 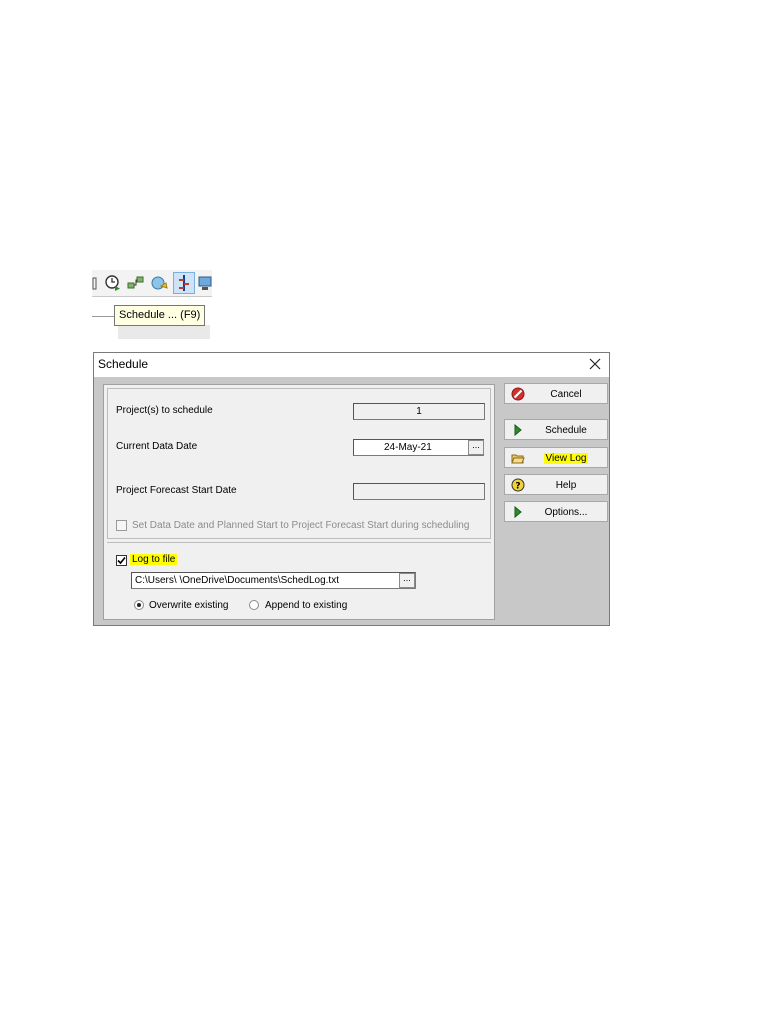 I want to click on log-to-file-checkbox, so click(x=121, y=560).